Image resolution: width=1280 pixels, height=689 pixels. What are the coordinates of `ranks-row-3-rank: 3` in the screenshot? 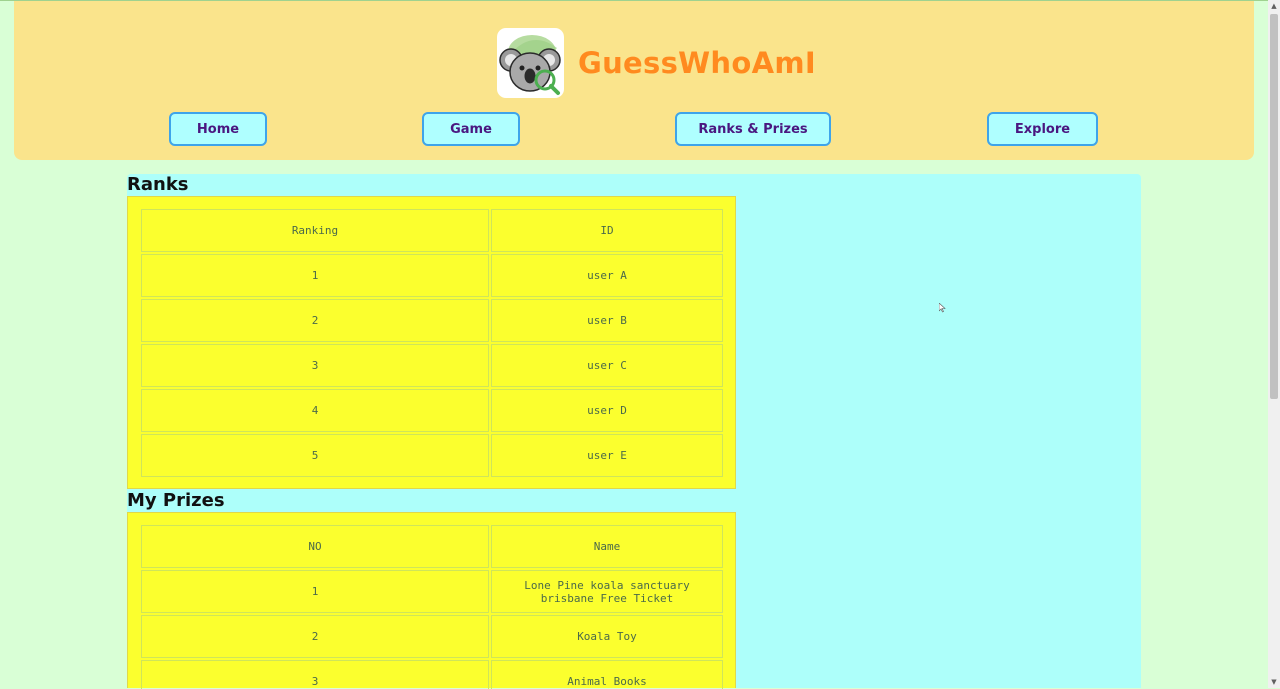 It's located at (315, 365).